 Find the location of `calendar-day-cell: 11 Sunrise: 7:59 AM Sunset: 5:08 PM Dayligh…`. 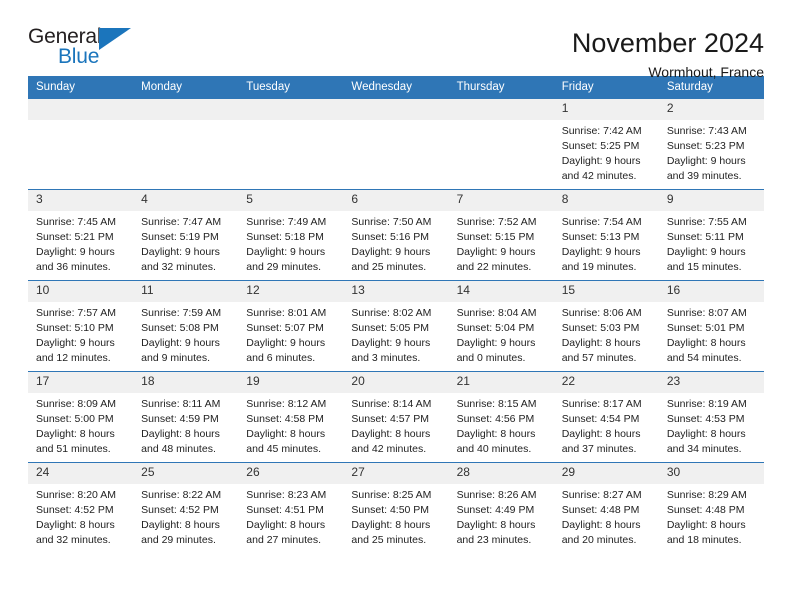

calendar-day-cell: 11 Sunrise: 7:59 AM Sunset: 5:08 PM Dayligh… is located at coordinates (186, 326).